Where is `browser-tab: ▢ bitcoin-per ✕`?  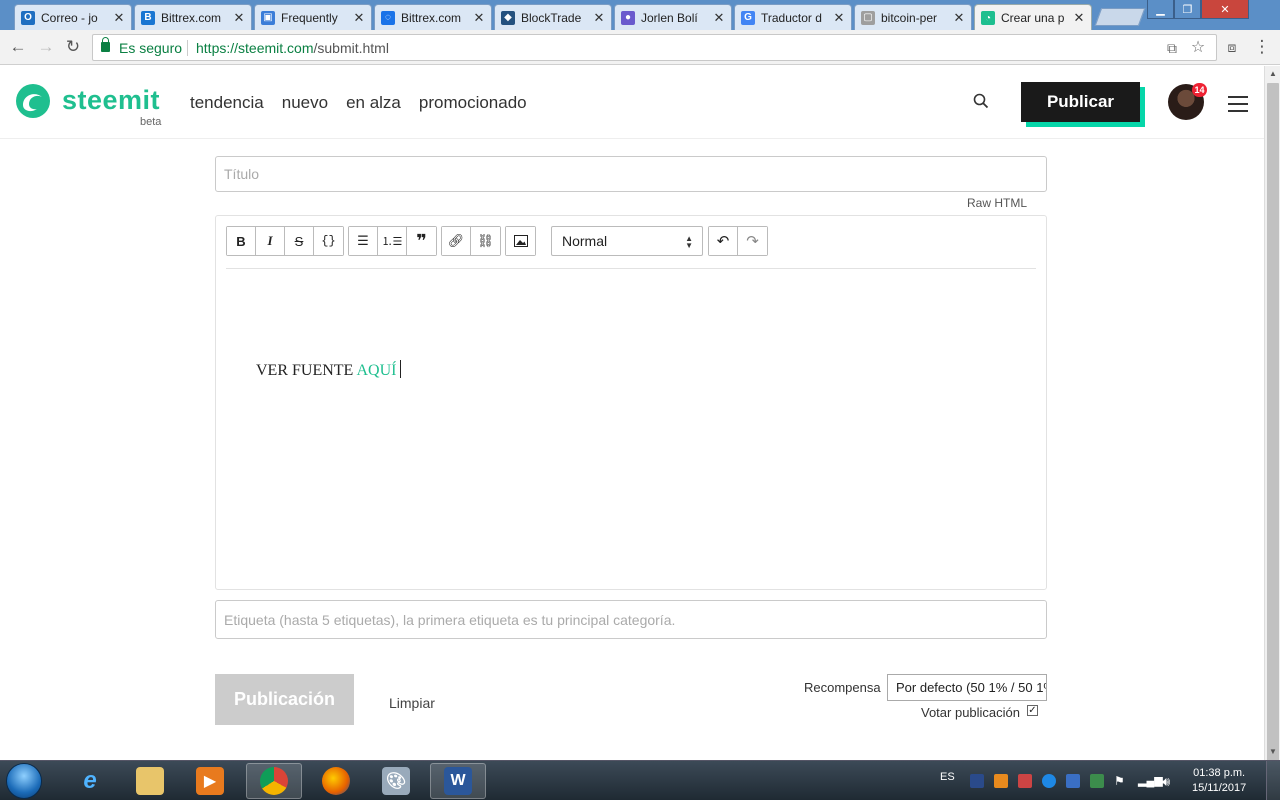 browser-tab: ▢ bitcoin-per ✕ is located at coordinates (913, 17).